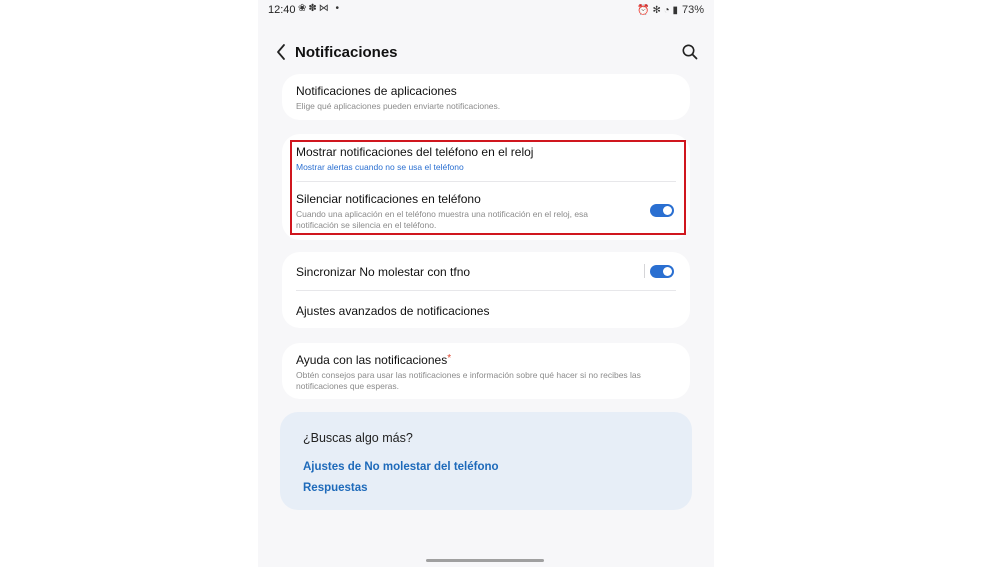 The width and height of the screenshot is (1000, 567). Describe the element at coordinates (486, 360) in the screenshot. I see `help-title: Ayuda con las notificaciones*` at that location.